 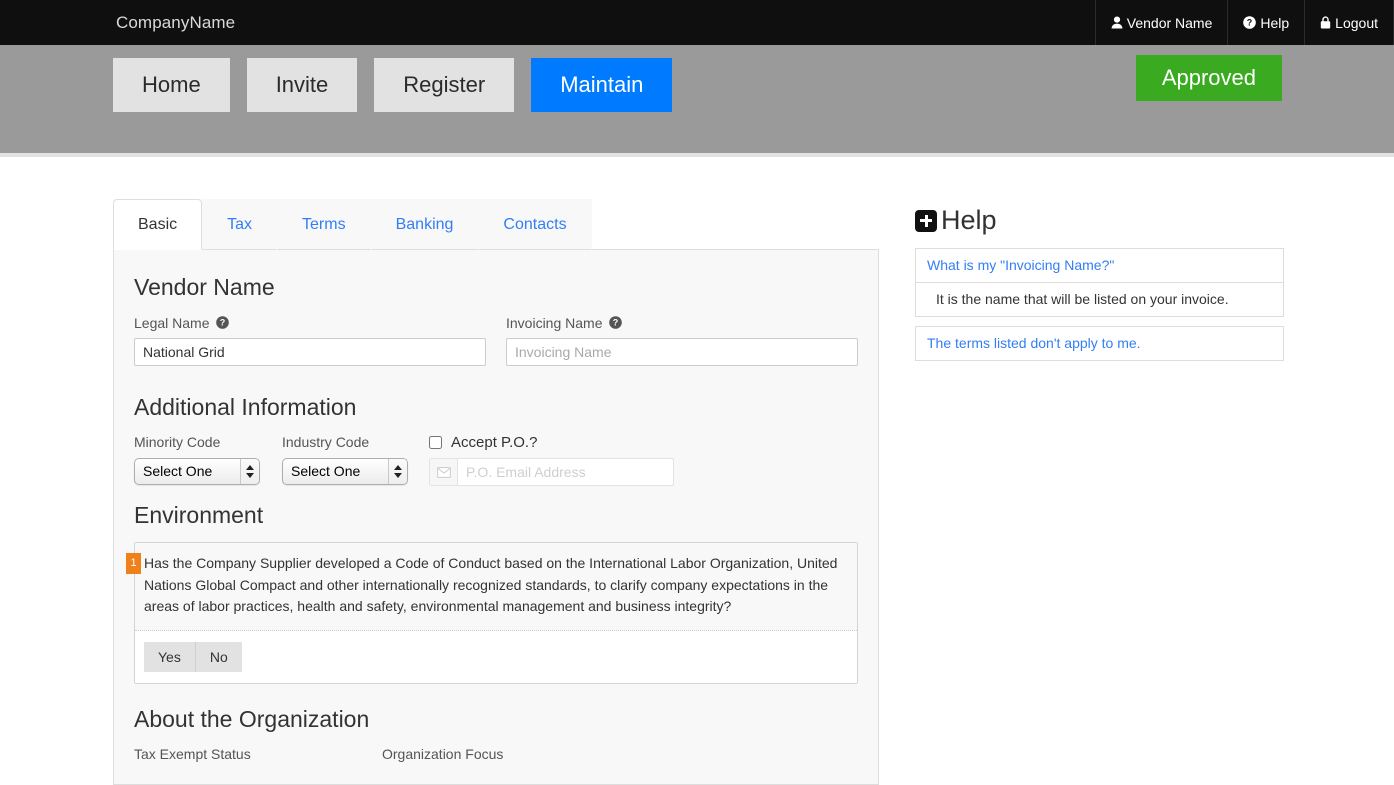 I want to click on top-navbar: CompanyName Vendor Name ? Help Logout, so click(x=697, y=22).